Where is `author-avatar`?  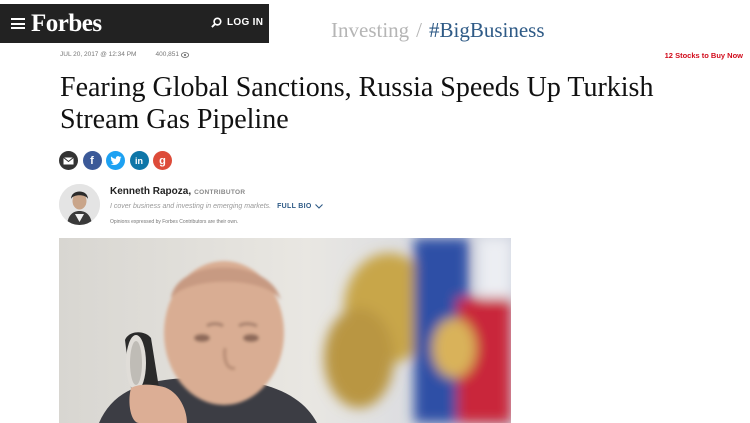 author-avatar is located at coordinates (79, 204).